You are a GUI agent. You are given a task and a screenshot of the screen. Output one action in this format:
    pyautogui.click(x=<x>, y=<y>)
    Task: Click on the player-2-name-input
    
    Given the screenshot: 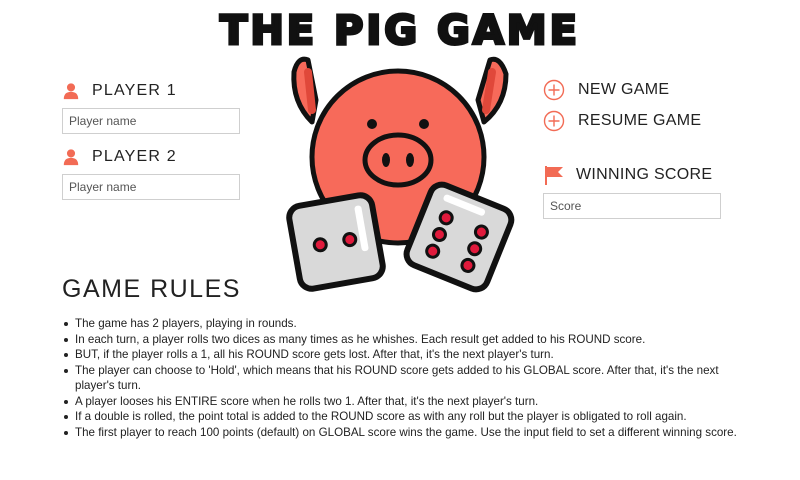 What is the action you would take?
    pyautogui.click(x=151, y=187)
    